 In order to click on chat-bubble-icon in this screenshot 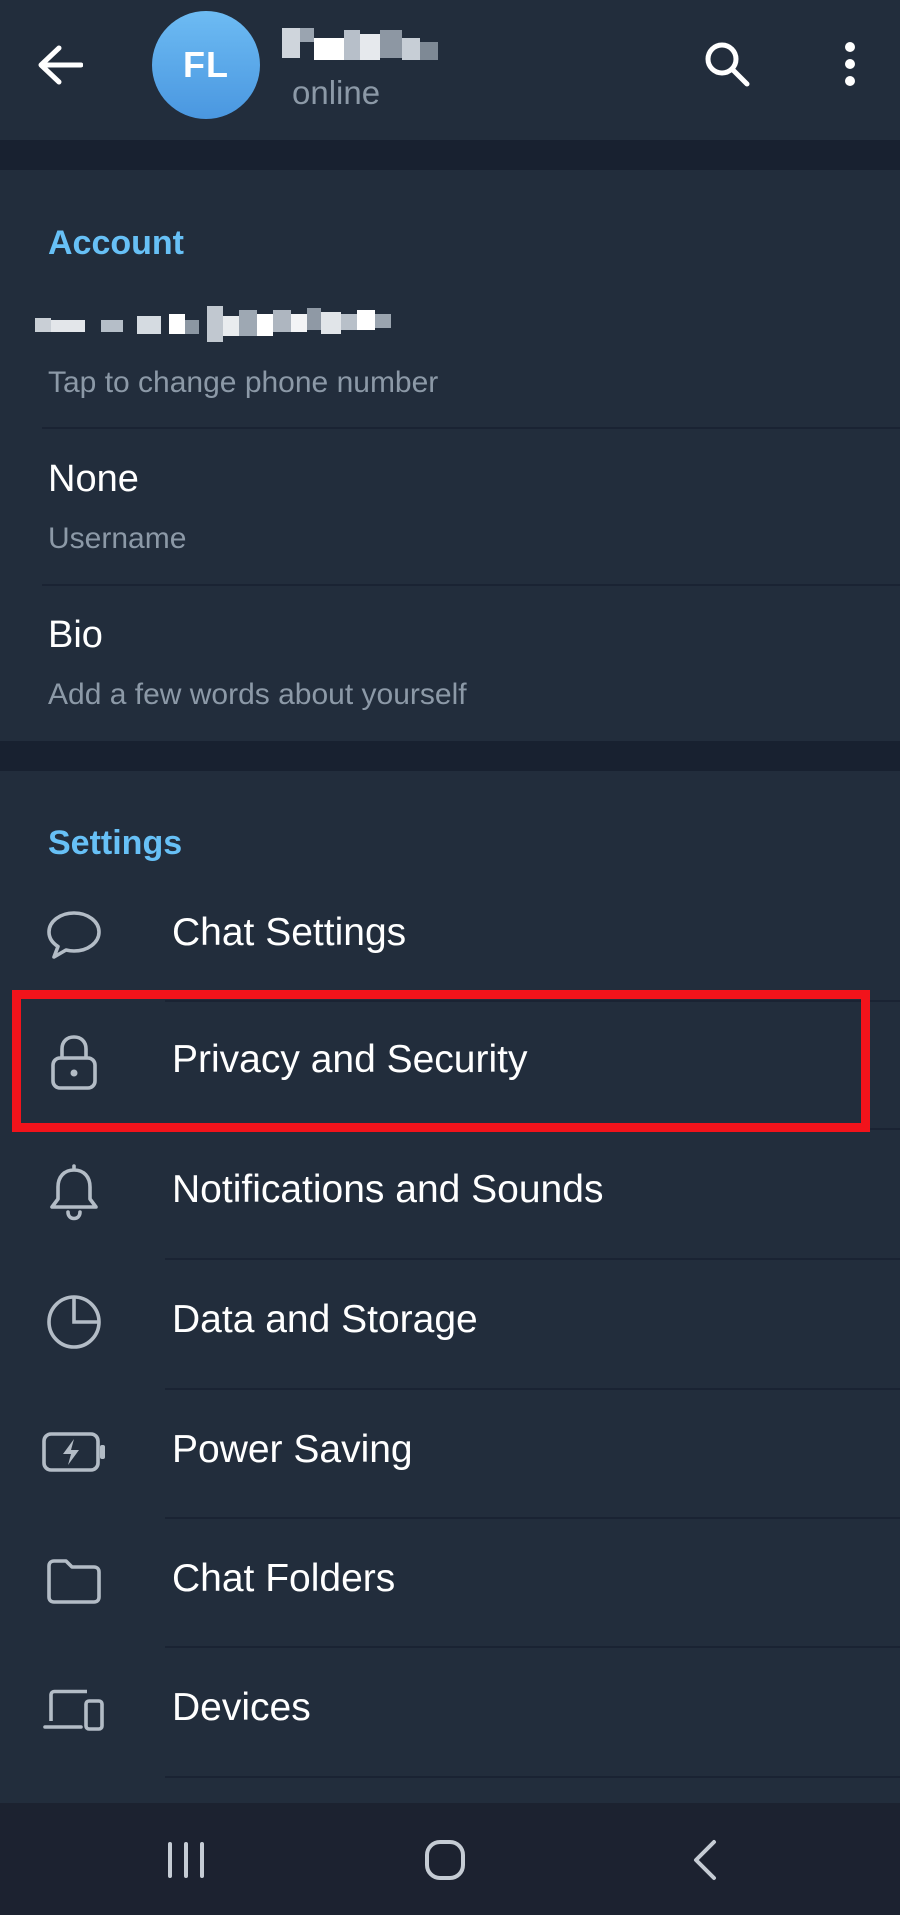, I will do `click(74, 935)`.